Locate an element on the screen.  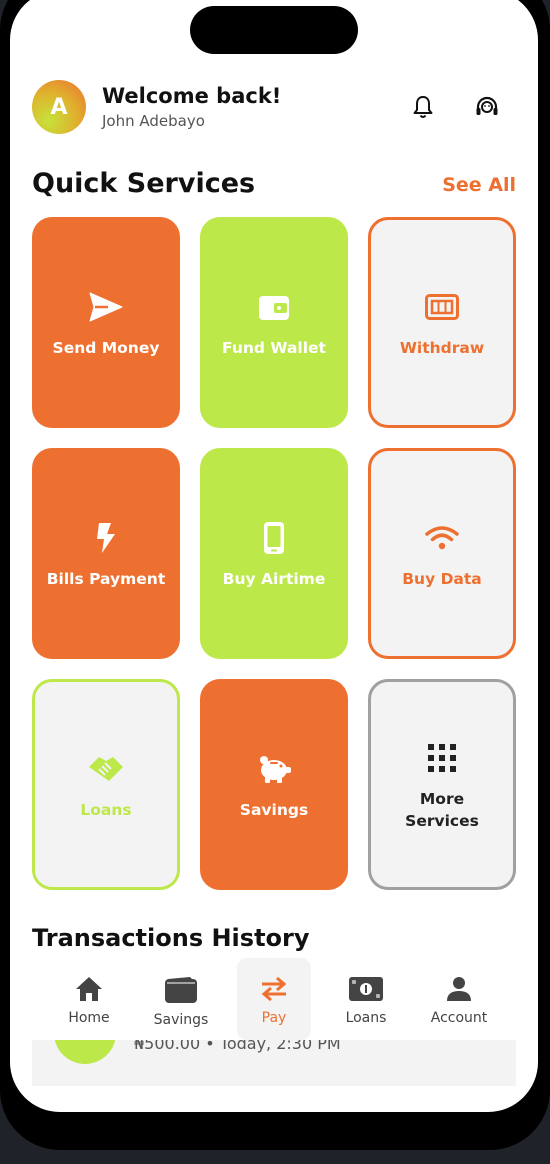
phone-icon is located at coordinates (274, 538).